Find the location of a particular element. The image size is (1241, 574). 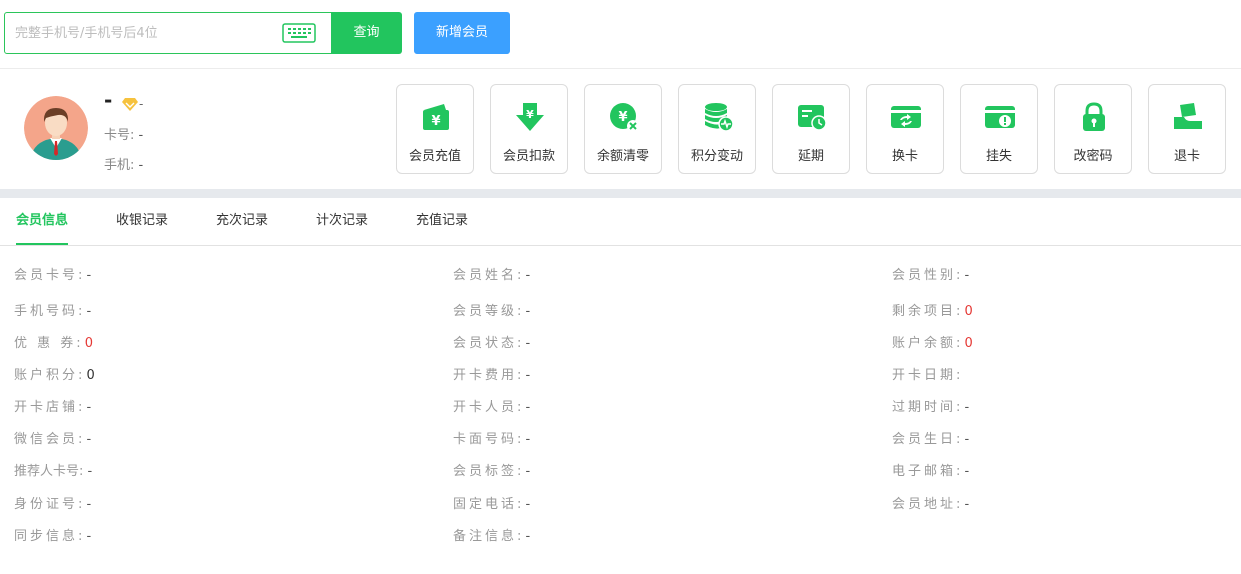

info-label: 同步信息 is located at coordinates (46, 536).